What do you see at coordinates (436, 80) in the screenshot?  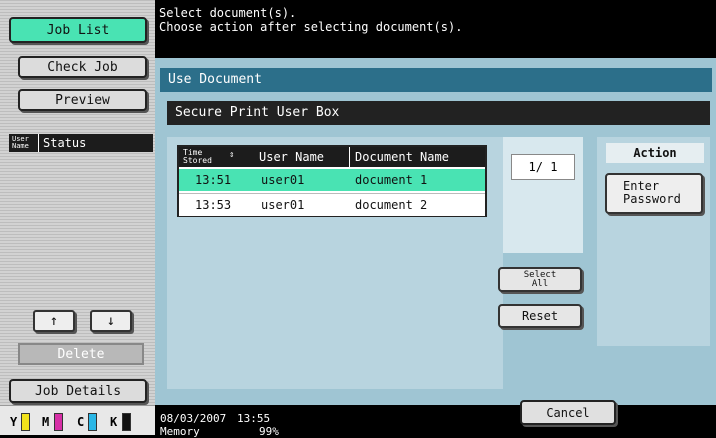 I see `panel-title: Use Document` at bounding box center [436, 80].